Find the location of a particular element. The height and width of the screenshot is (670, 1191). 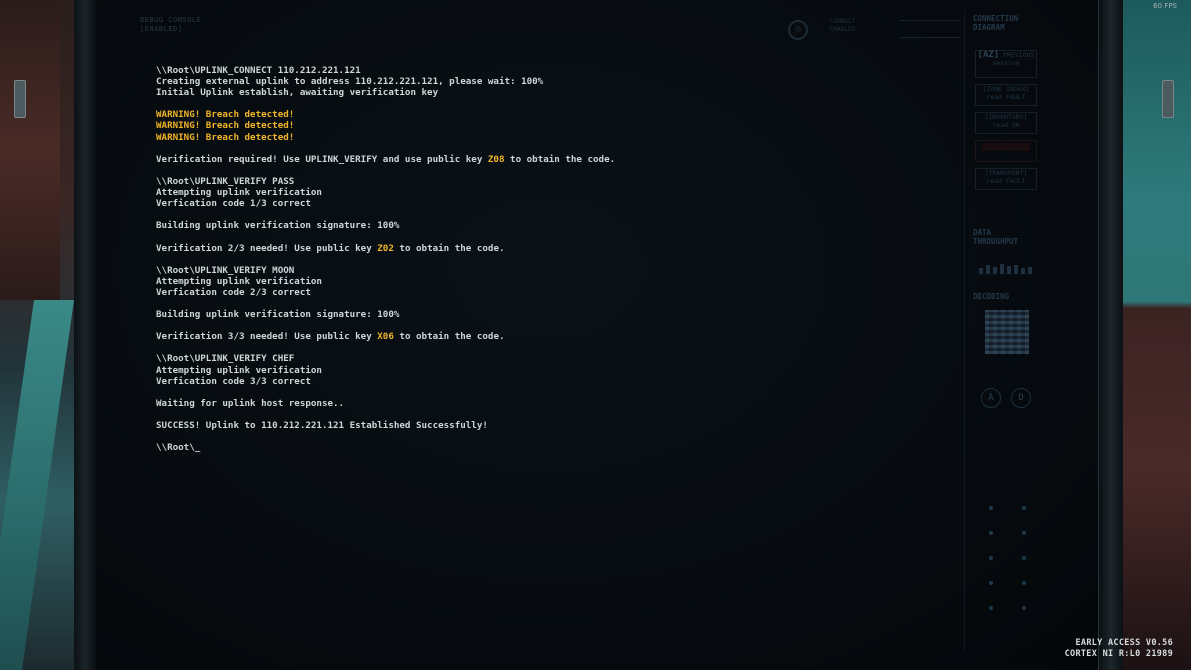

data-title-line2: THROUGHPUT is located at coordinates (996, 241).